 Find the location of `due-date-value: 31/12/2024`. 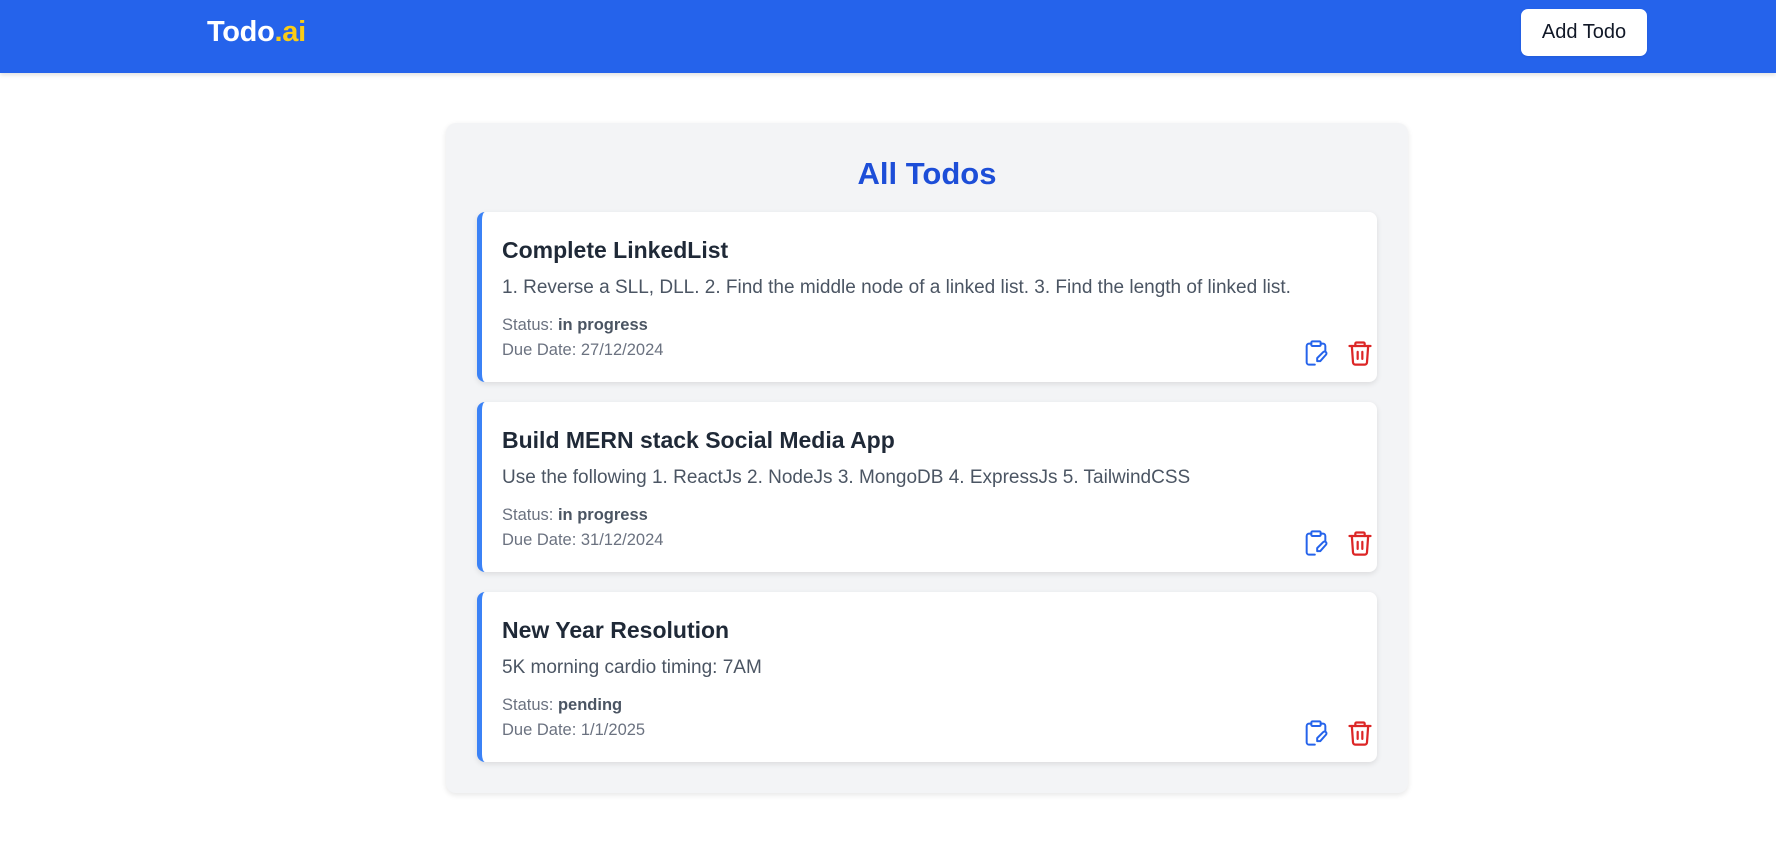

due-date-value: 31/12/2024 is located at coordinates (622, 540).